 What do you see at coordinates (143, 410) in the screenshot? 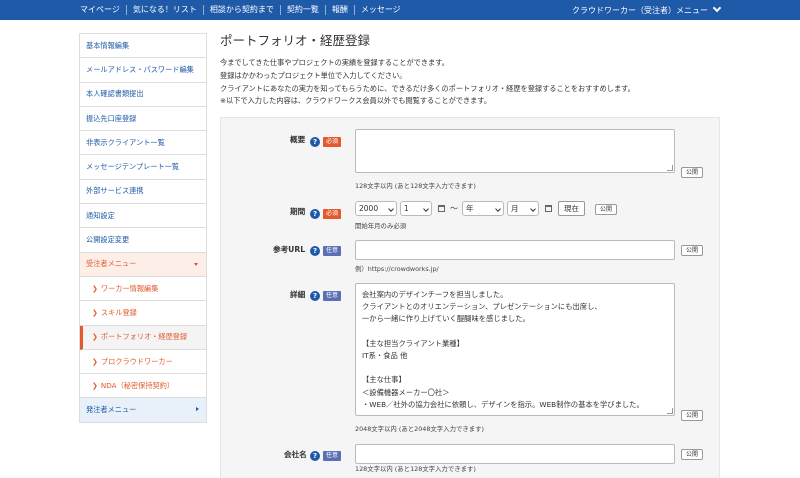
I see `sidebar-item: 発注者メニュー` at bounding box center [143, 410].